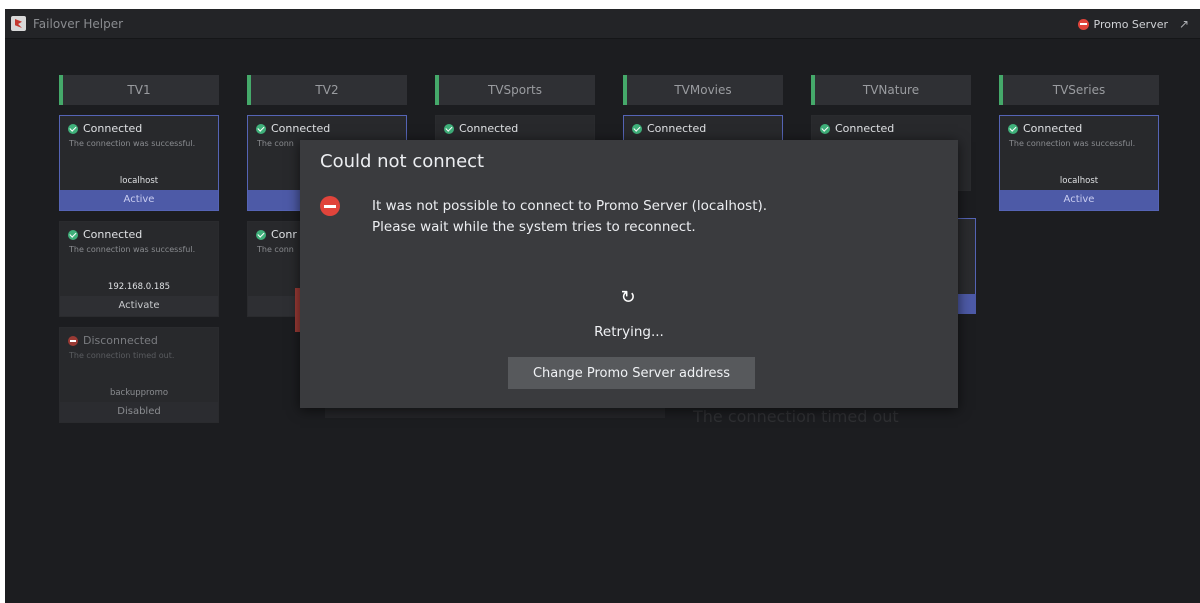 The width and height of the screenshot is (1200, 603). What do you see at coordinates (891, 90) in the screenshot?
I see `channel-header: TVNature` at bounding box center [891, 90].